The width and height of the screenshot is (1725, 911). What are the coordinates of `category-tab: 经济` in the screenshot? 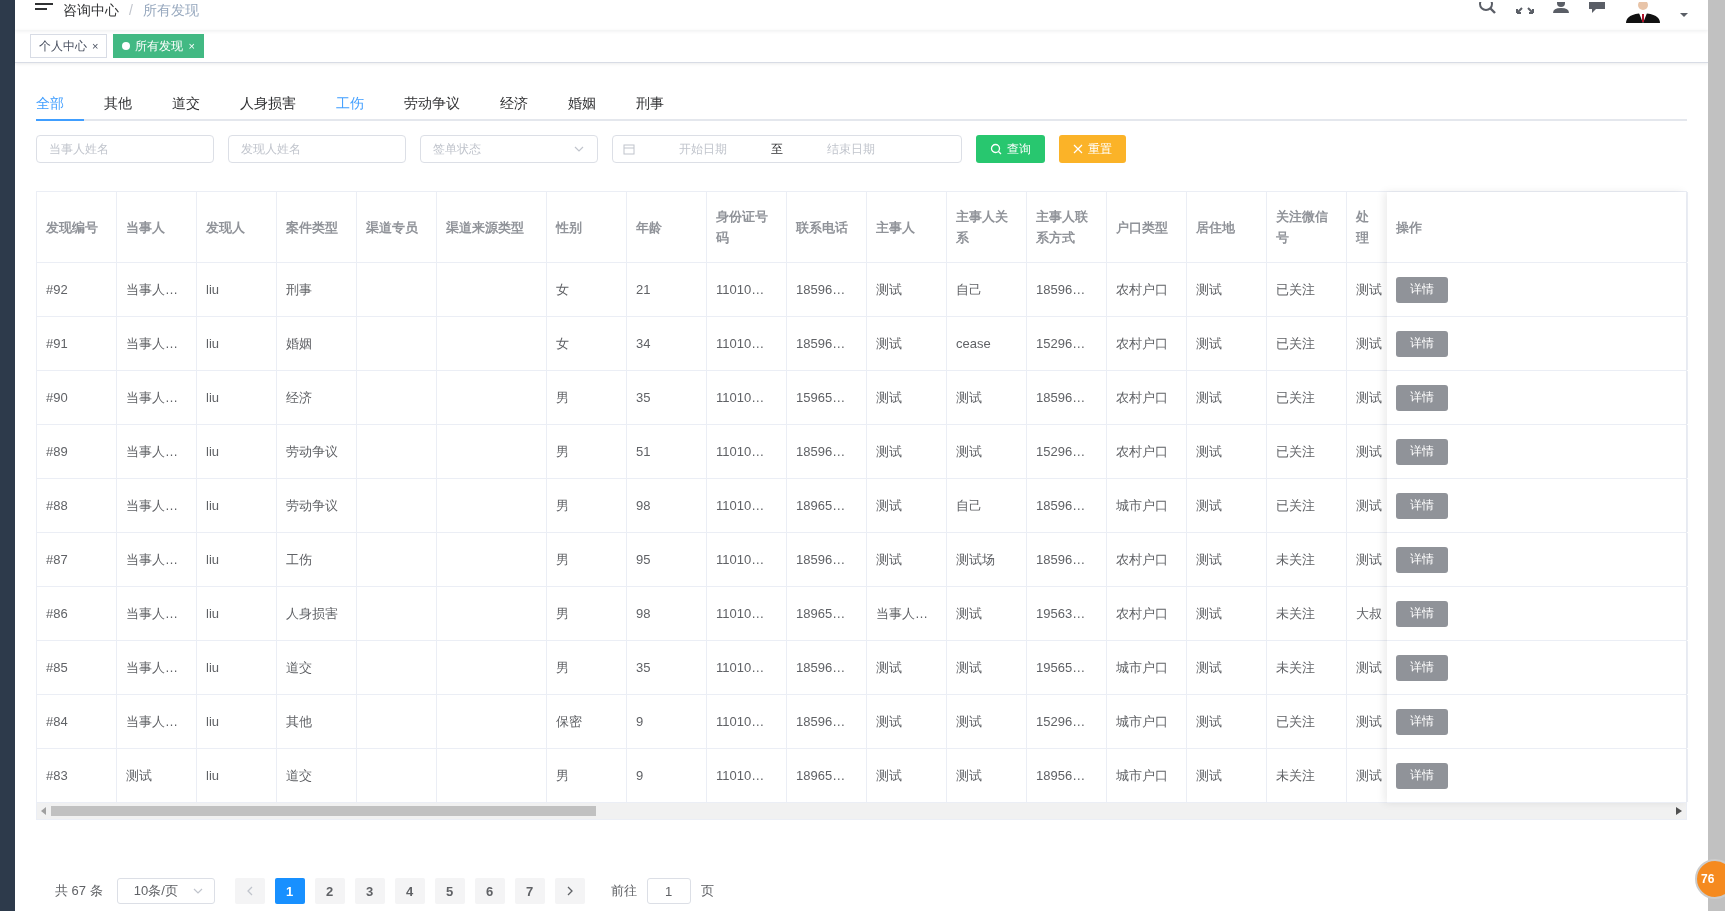 It's located at (514, 103).